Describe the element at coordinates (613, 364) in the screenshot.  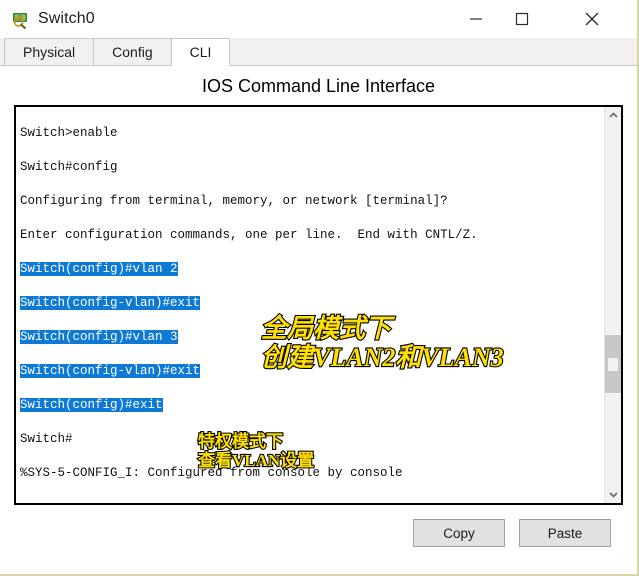
I see `scrollbar-thumb` at that location.